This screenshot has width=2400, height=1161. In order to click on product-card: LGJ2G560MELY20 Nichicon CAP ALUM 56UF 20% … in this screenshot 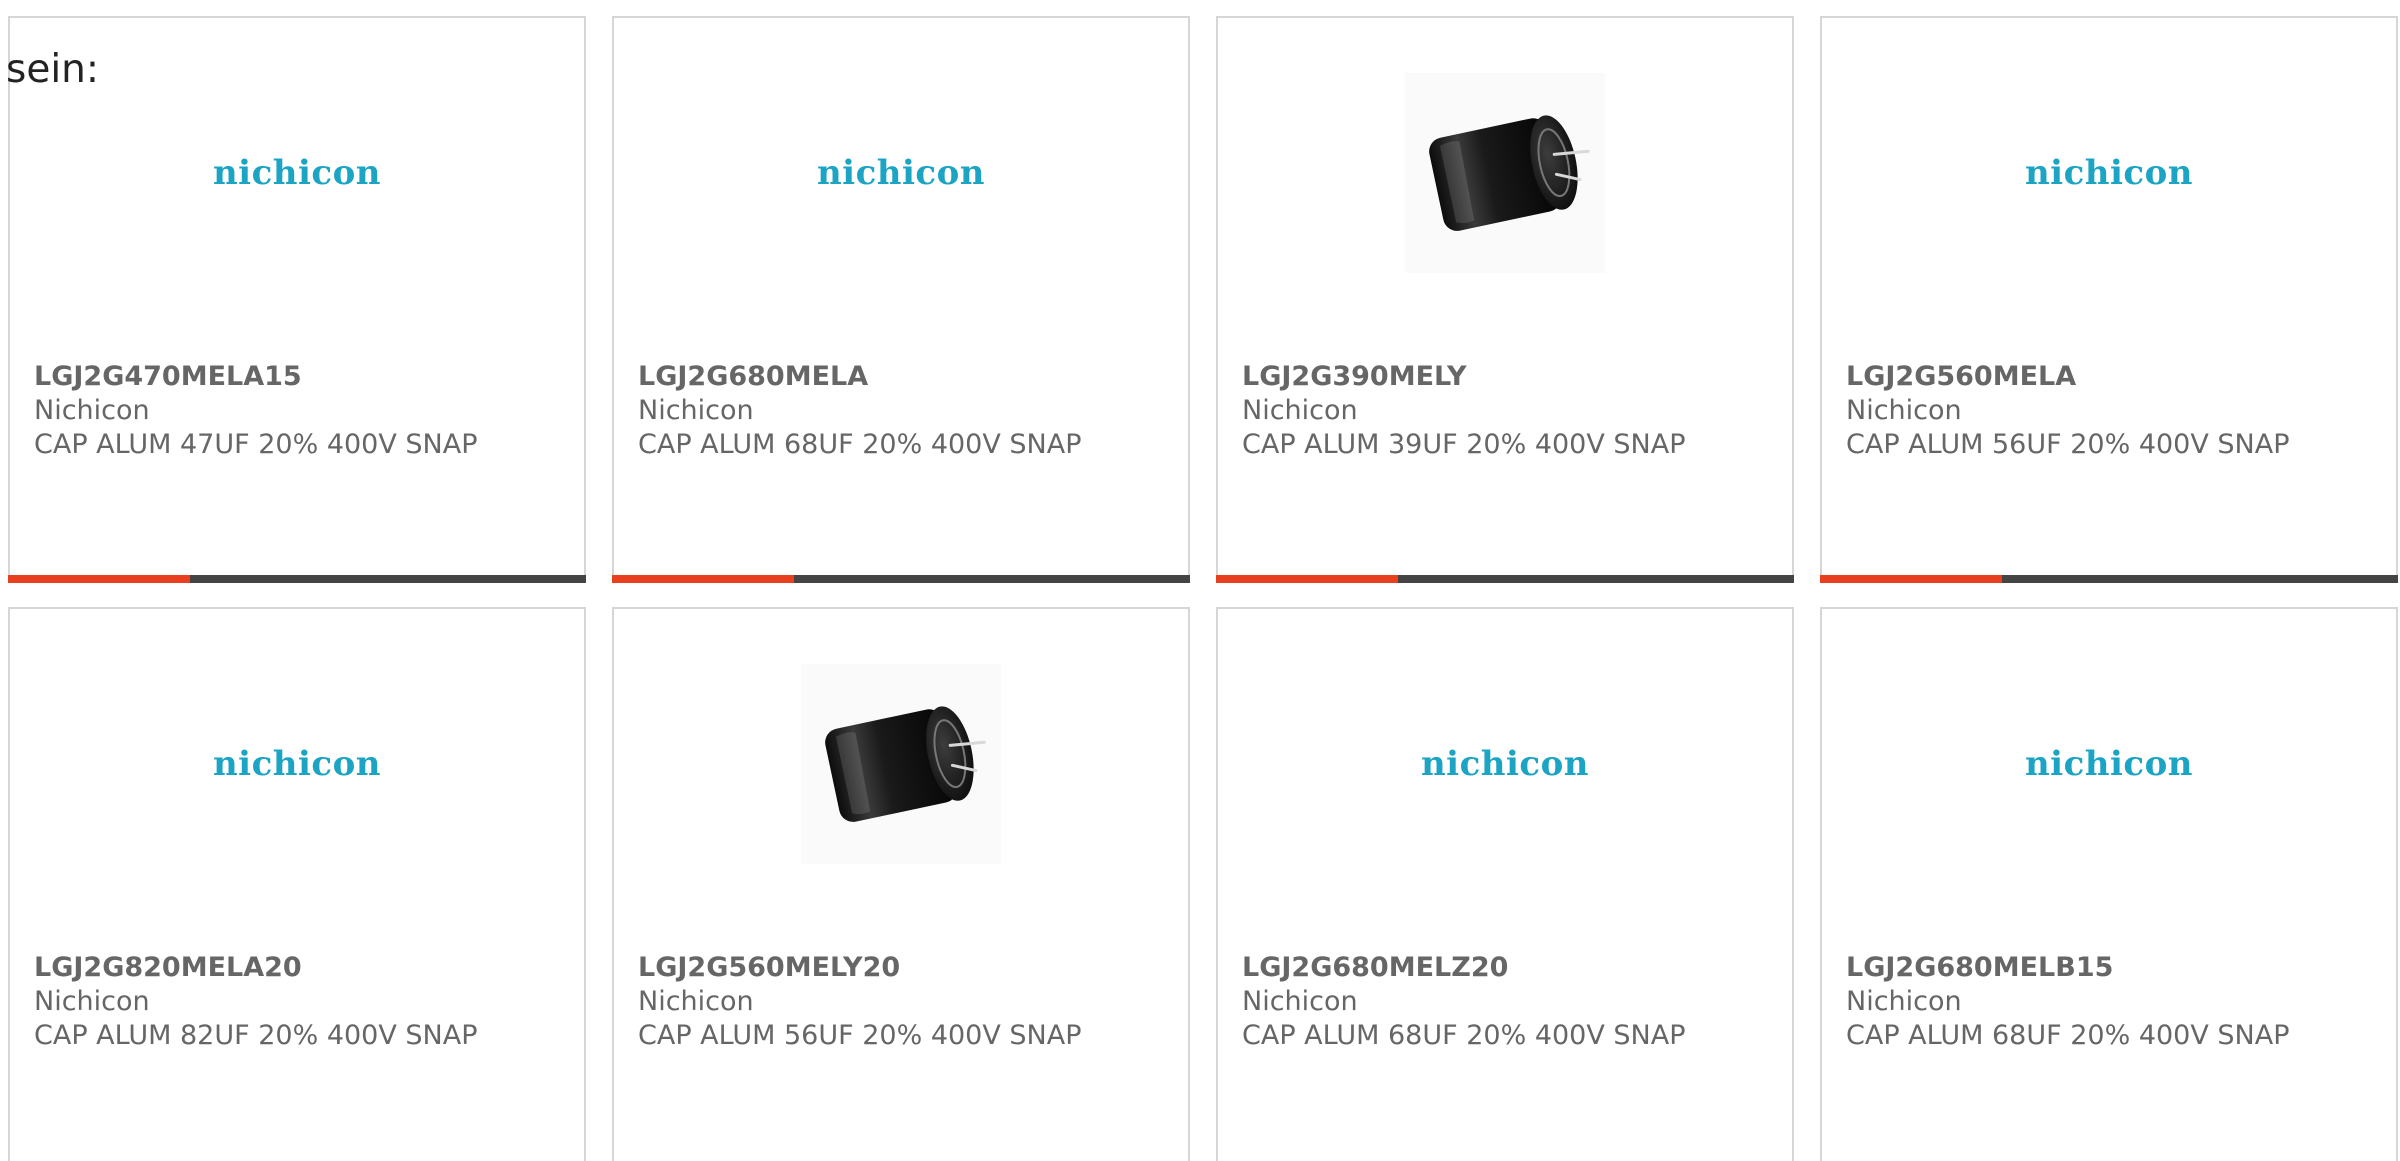, I will do `click(901, 884)`.